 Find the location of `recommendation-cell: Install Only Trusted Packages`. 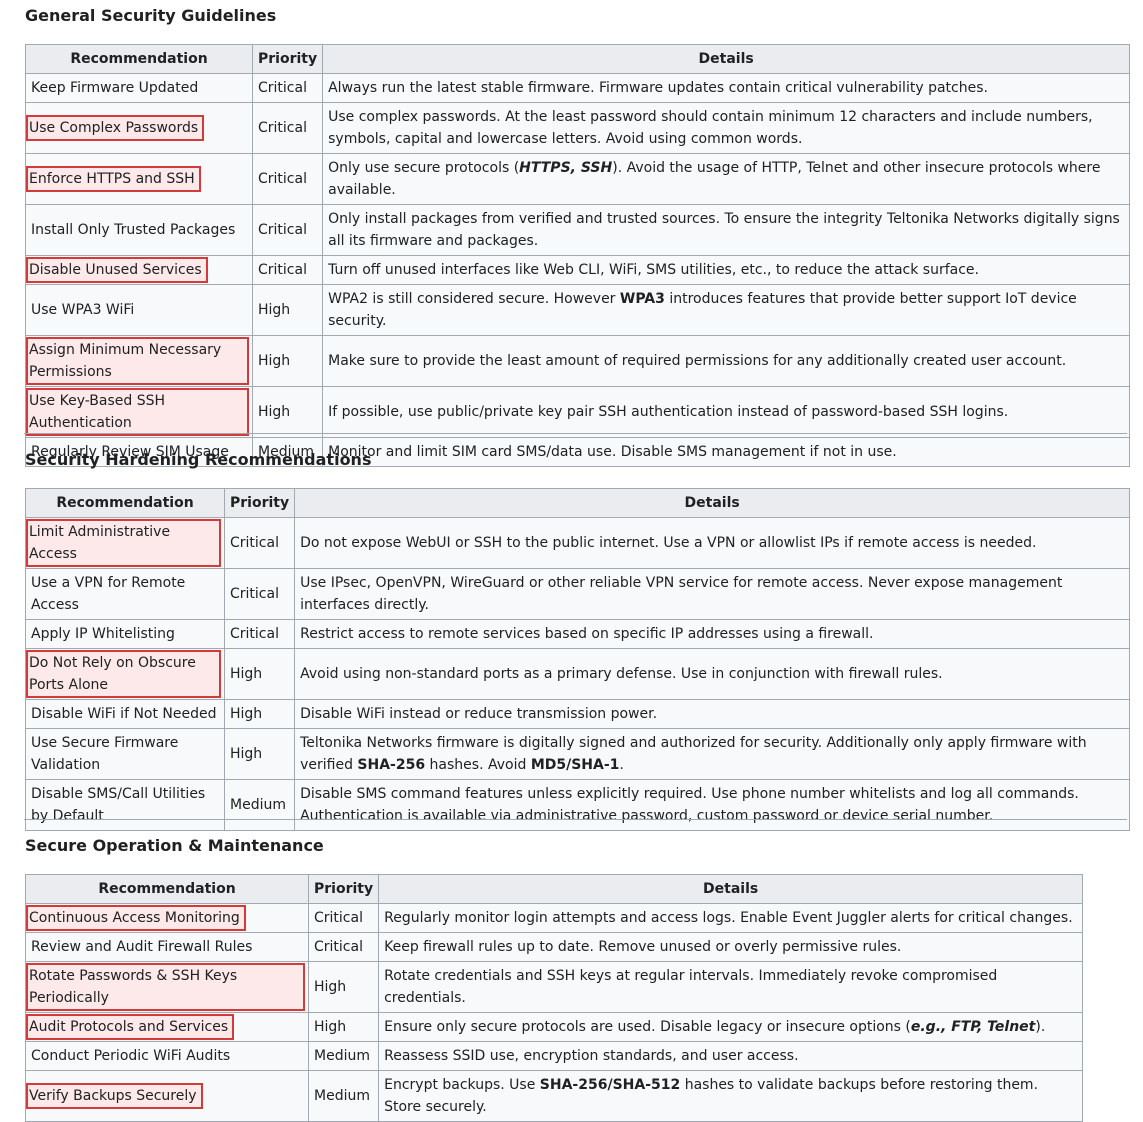

recommendation-cell: Install Only Trusted Packages is located at coordinates (139, 230).